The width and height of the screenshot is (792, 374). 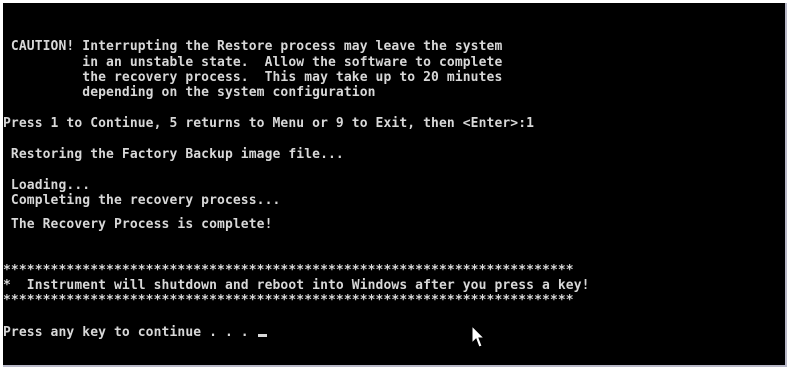 I want to click on mouse-pointer-icon, so click(x=478, y=336).